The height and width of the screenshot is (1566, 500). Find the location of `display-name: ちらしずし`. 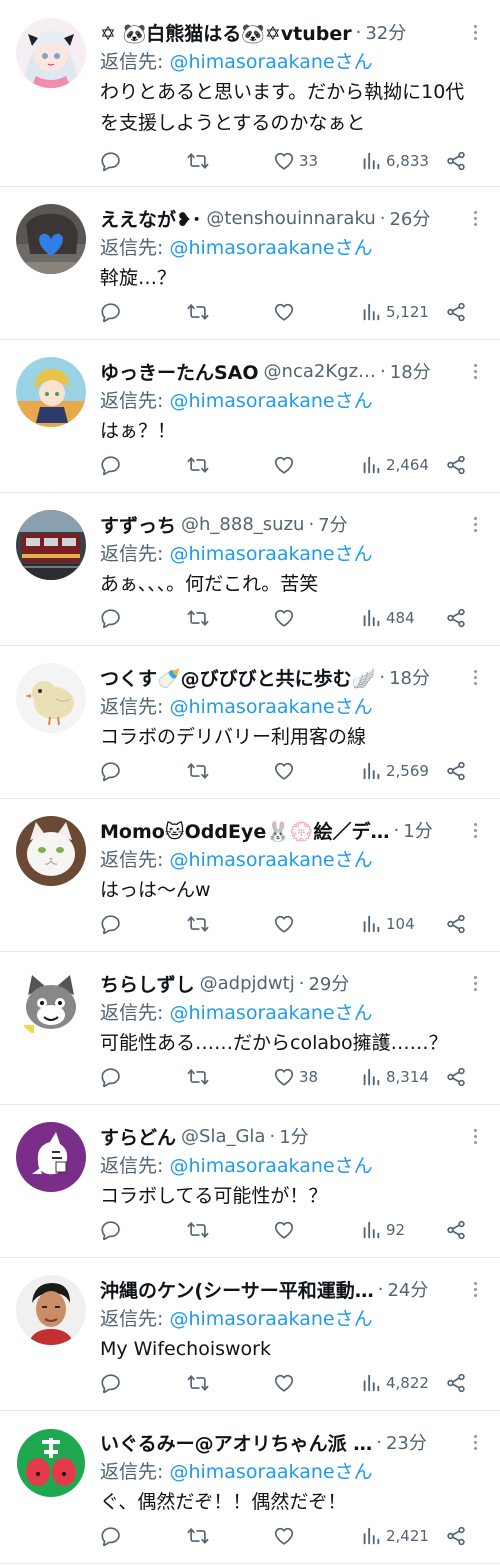

display-name: ちらしずし is located at coordinates (147, 983).